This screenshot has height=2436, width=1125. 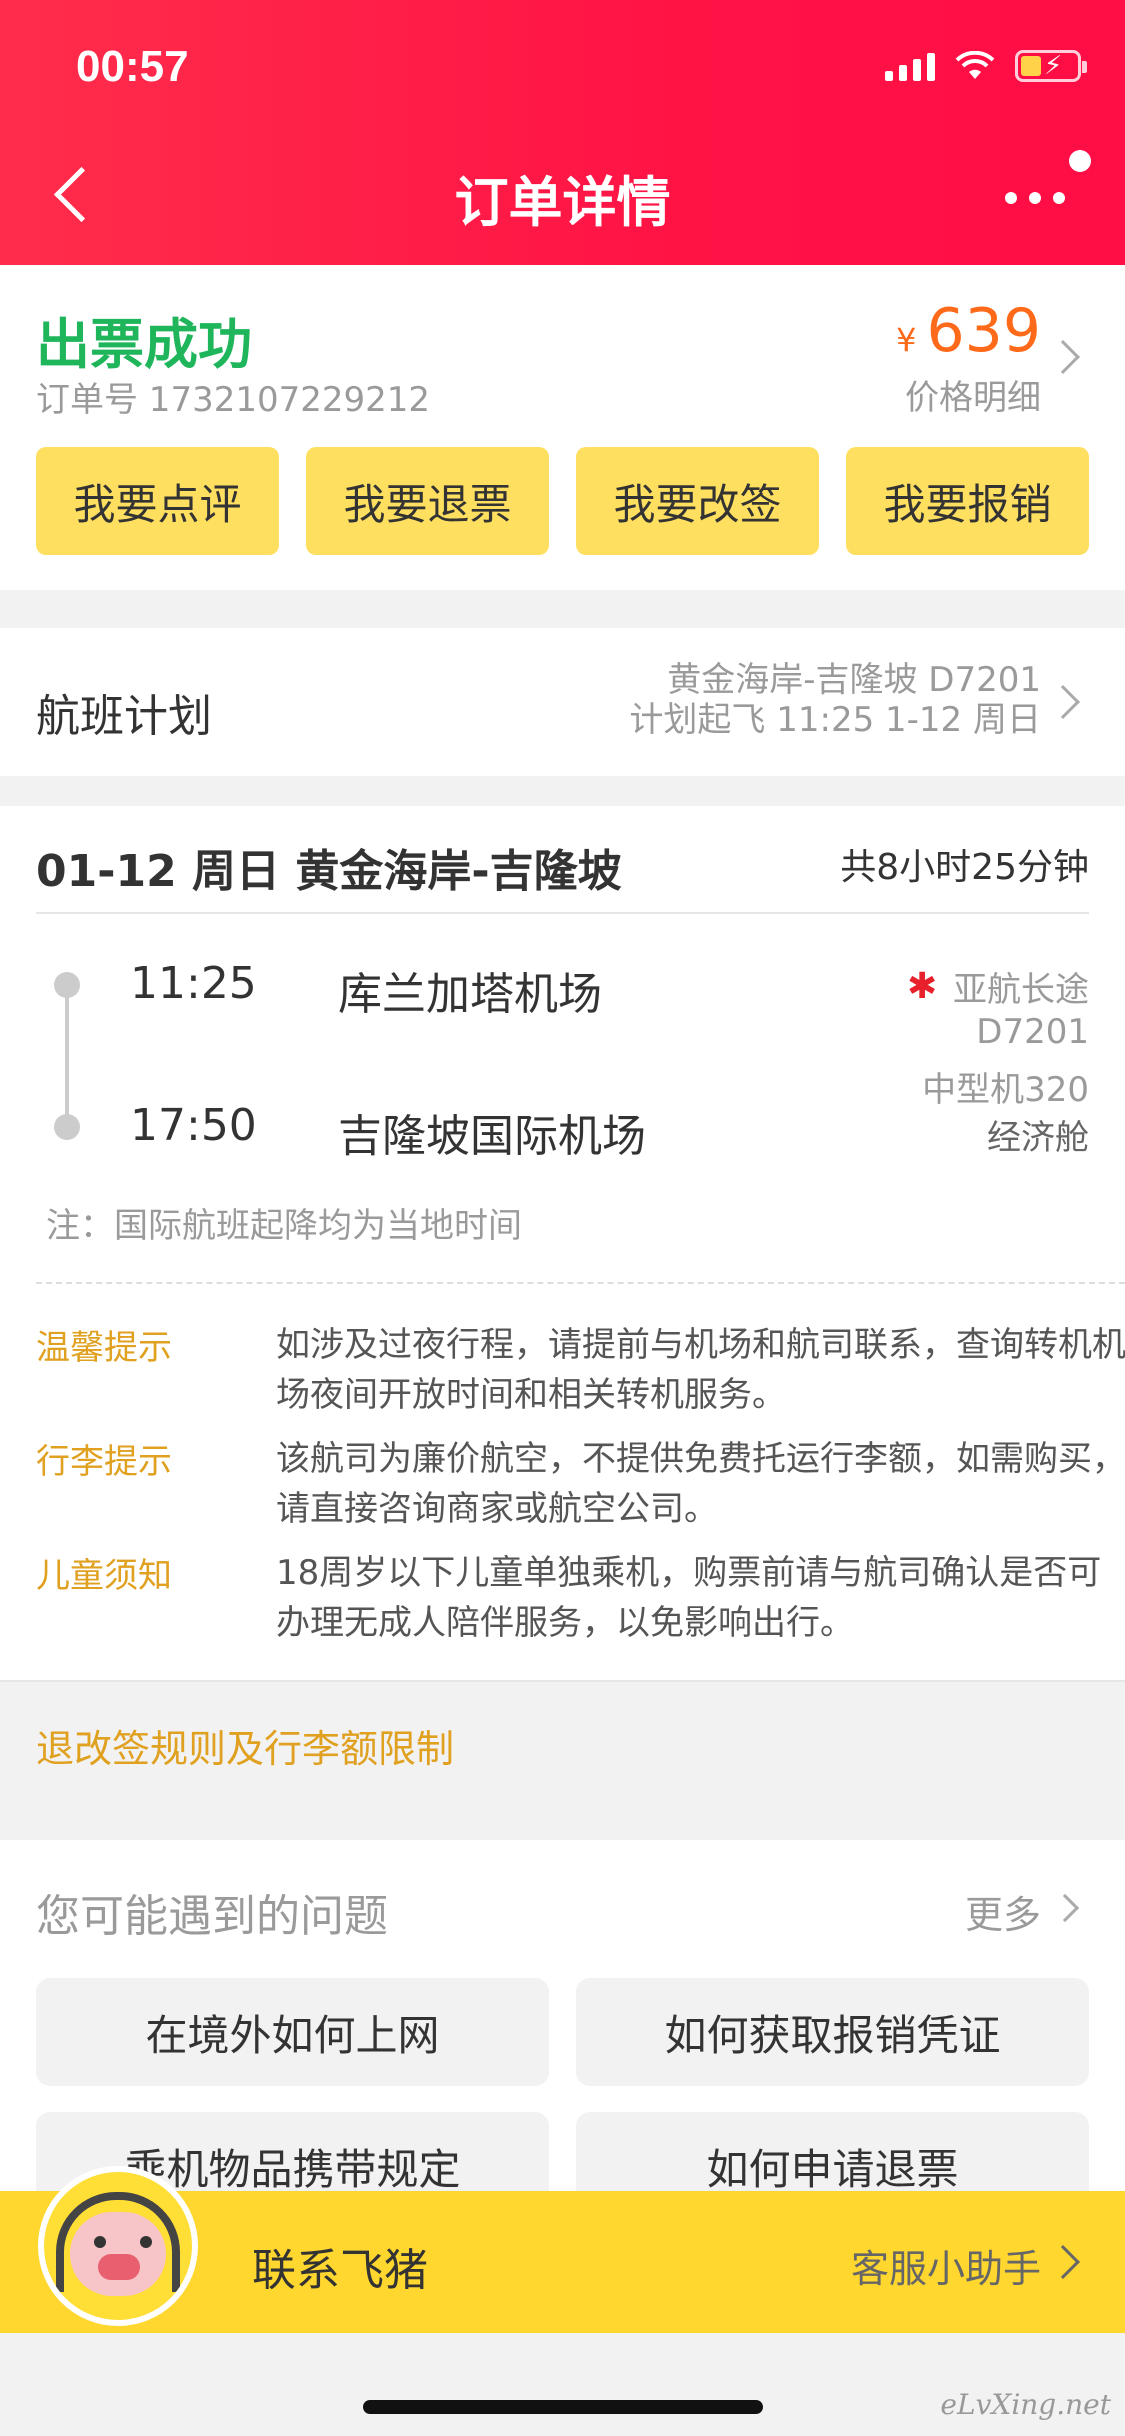 What do you see at coordinates (700, 1370) in the screenshot?
I see `tip-text: 如涉及过夜行程，请提前与机场和航司联系，查询转机机场夜间开放时间和相关转机服务。` at bounding box center [700, 1370].